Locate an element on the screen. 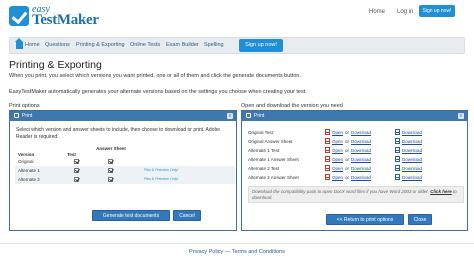  nav-home: Home is located at coordinates (32, 45).